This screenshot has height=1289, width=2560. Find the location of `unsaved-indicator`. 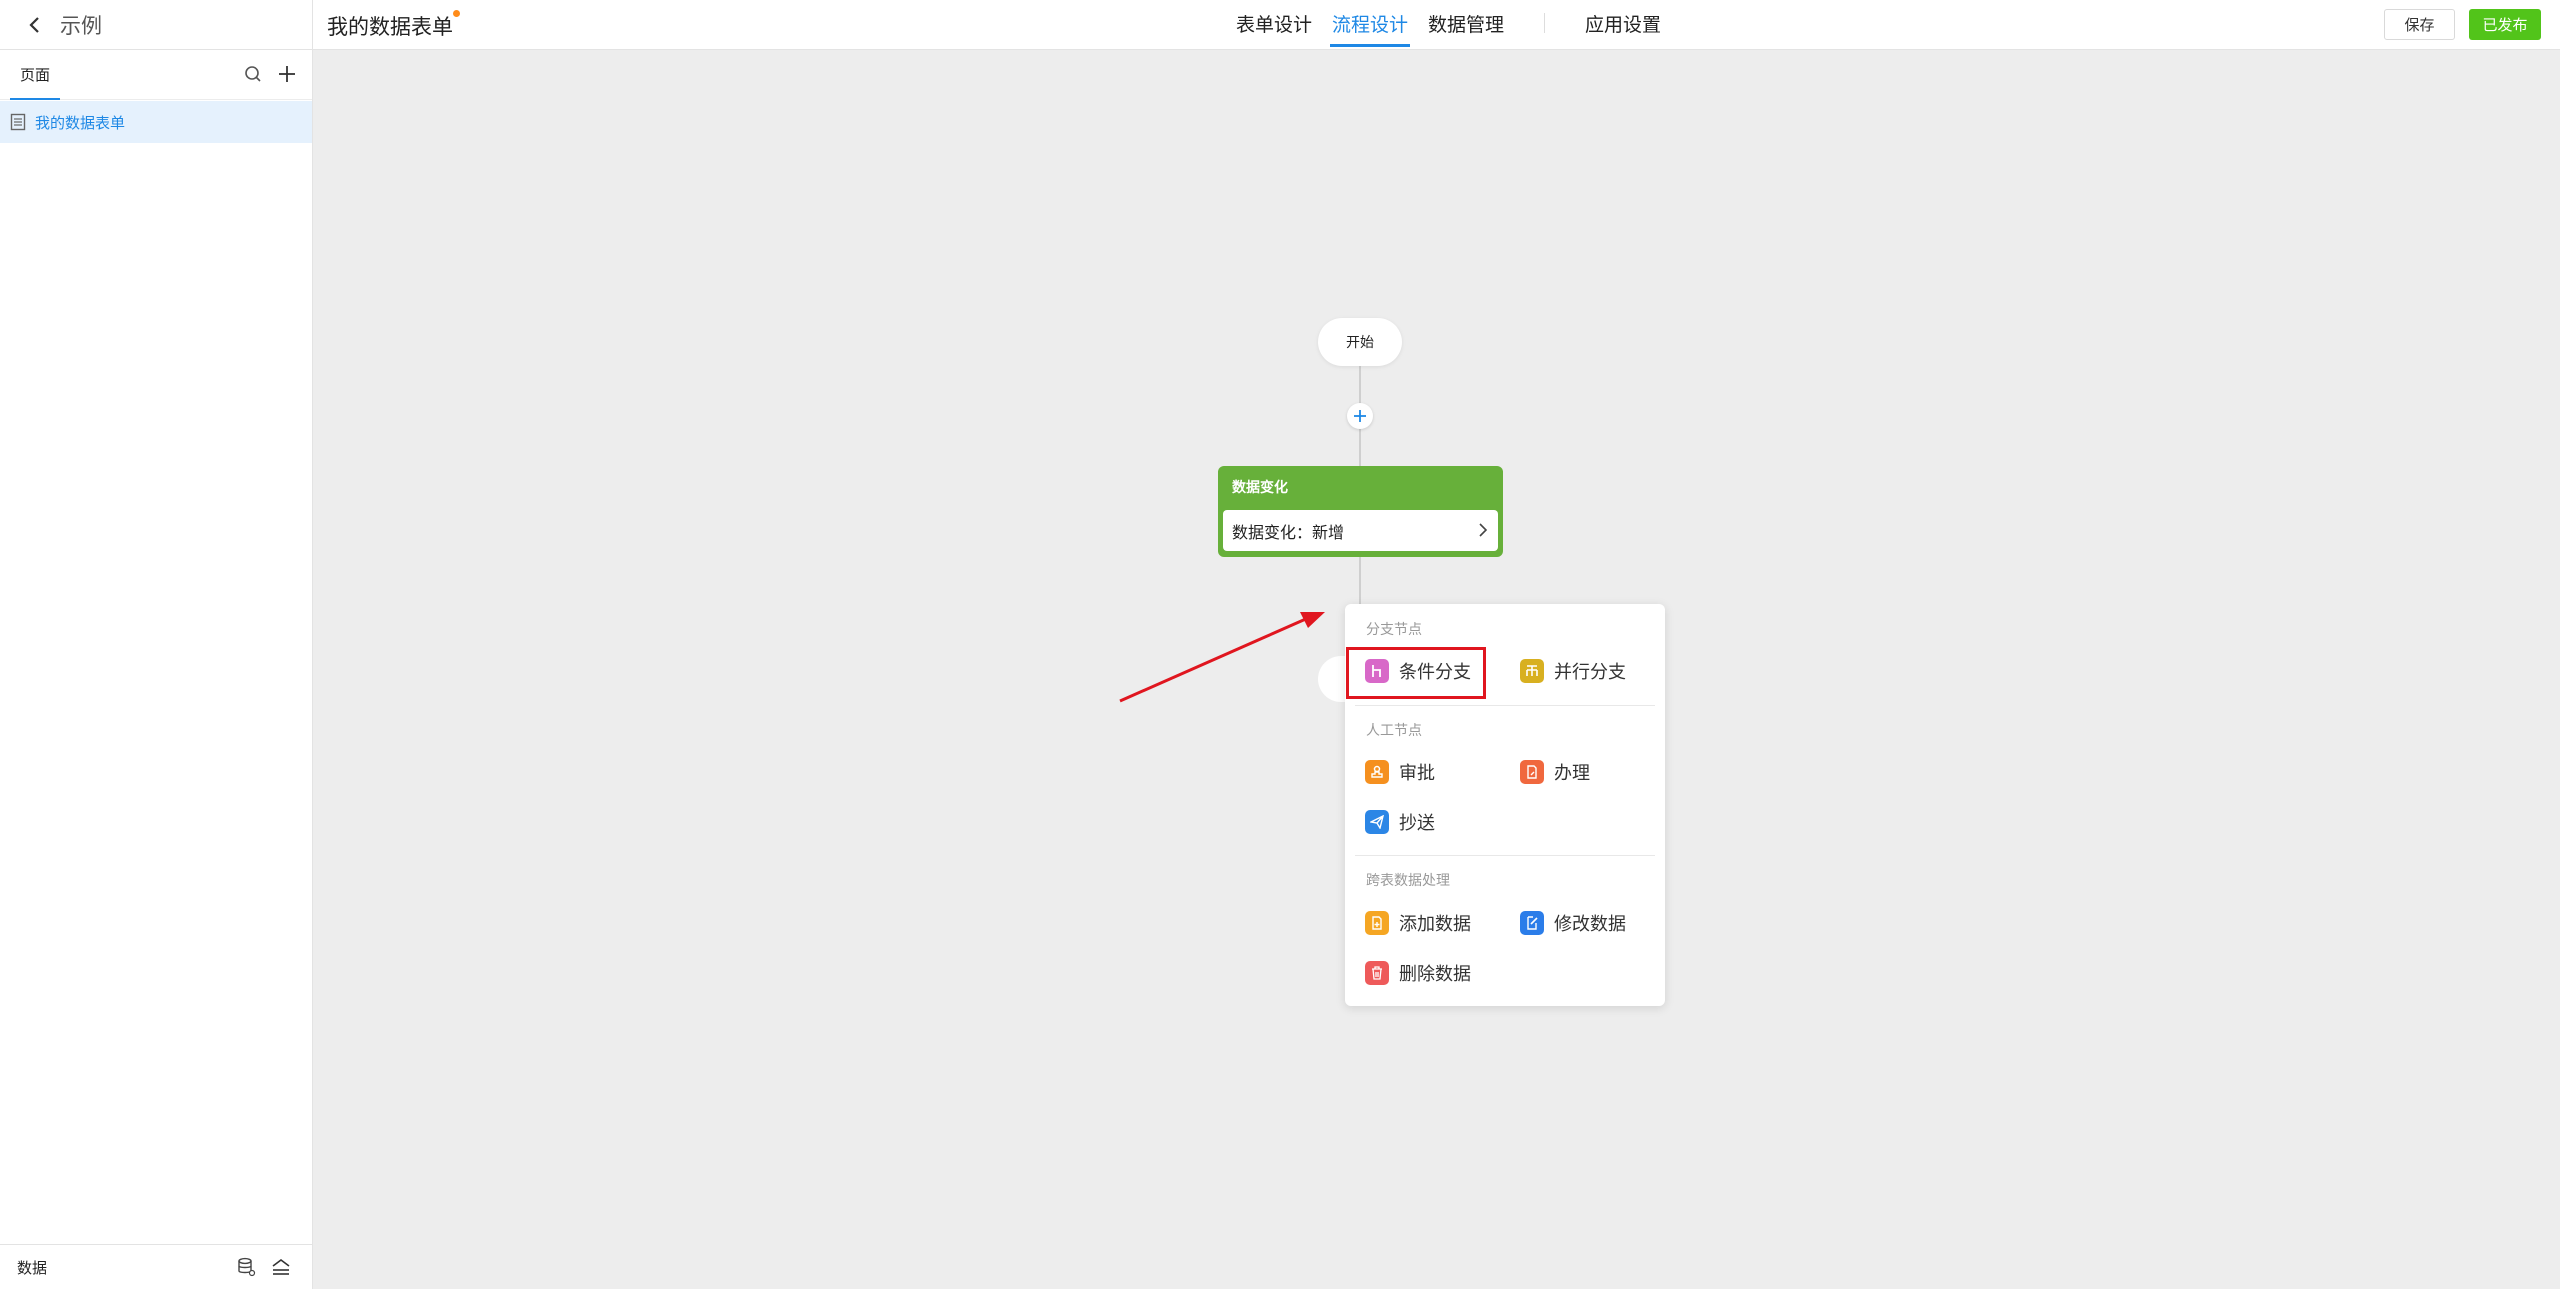

unsaved-indicator is located at coordinates (456, 13).